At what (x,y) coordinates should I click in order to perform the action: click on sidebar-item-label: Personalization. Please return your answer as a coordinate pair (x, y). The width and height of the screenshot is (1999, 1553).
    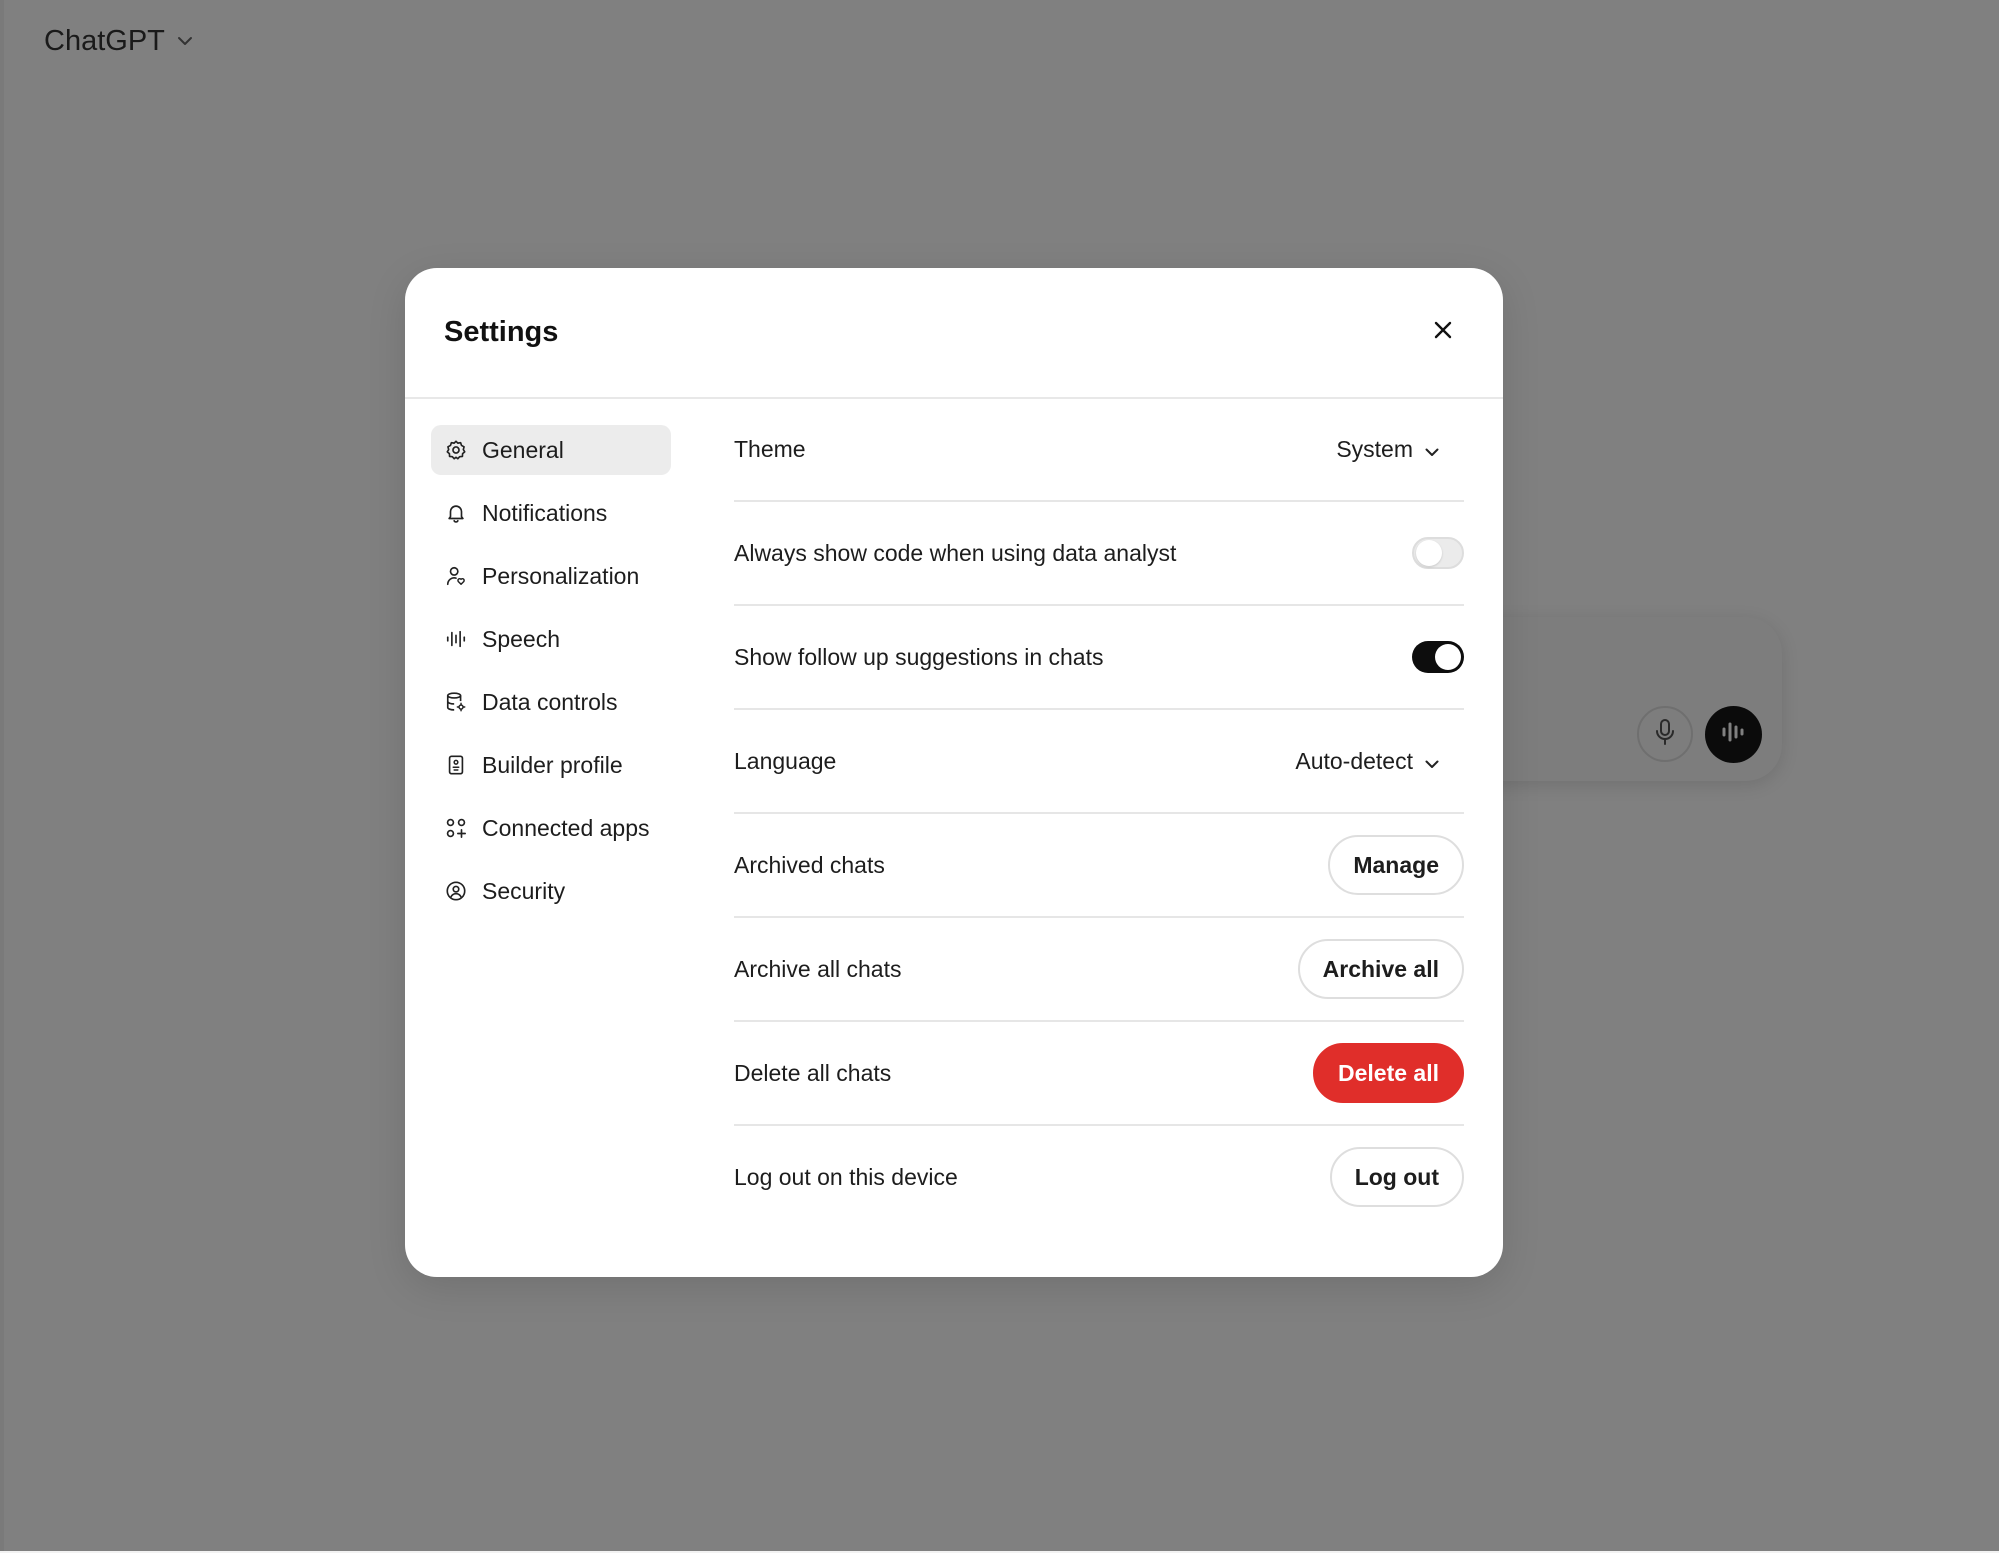
    Looking at the image, I should click on (561, 575).